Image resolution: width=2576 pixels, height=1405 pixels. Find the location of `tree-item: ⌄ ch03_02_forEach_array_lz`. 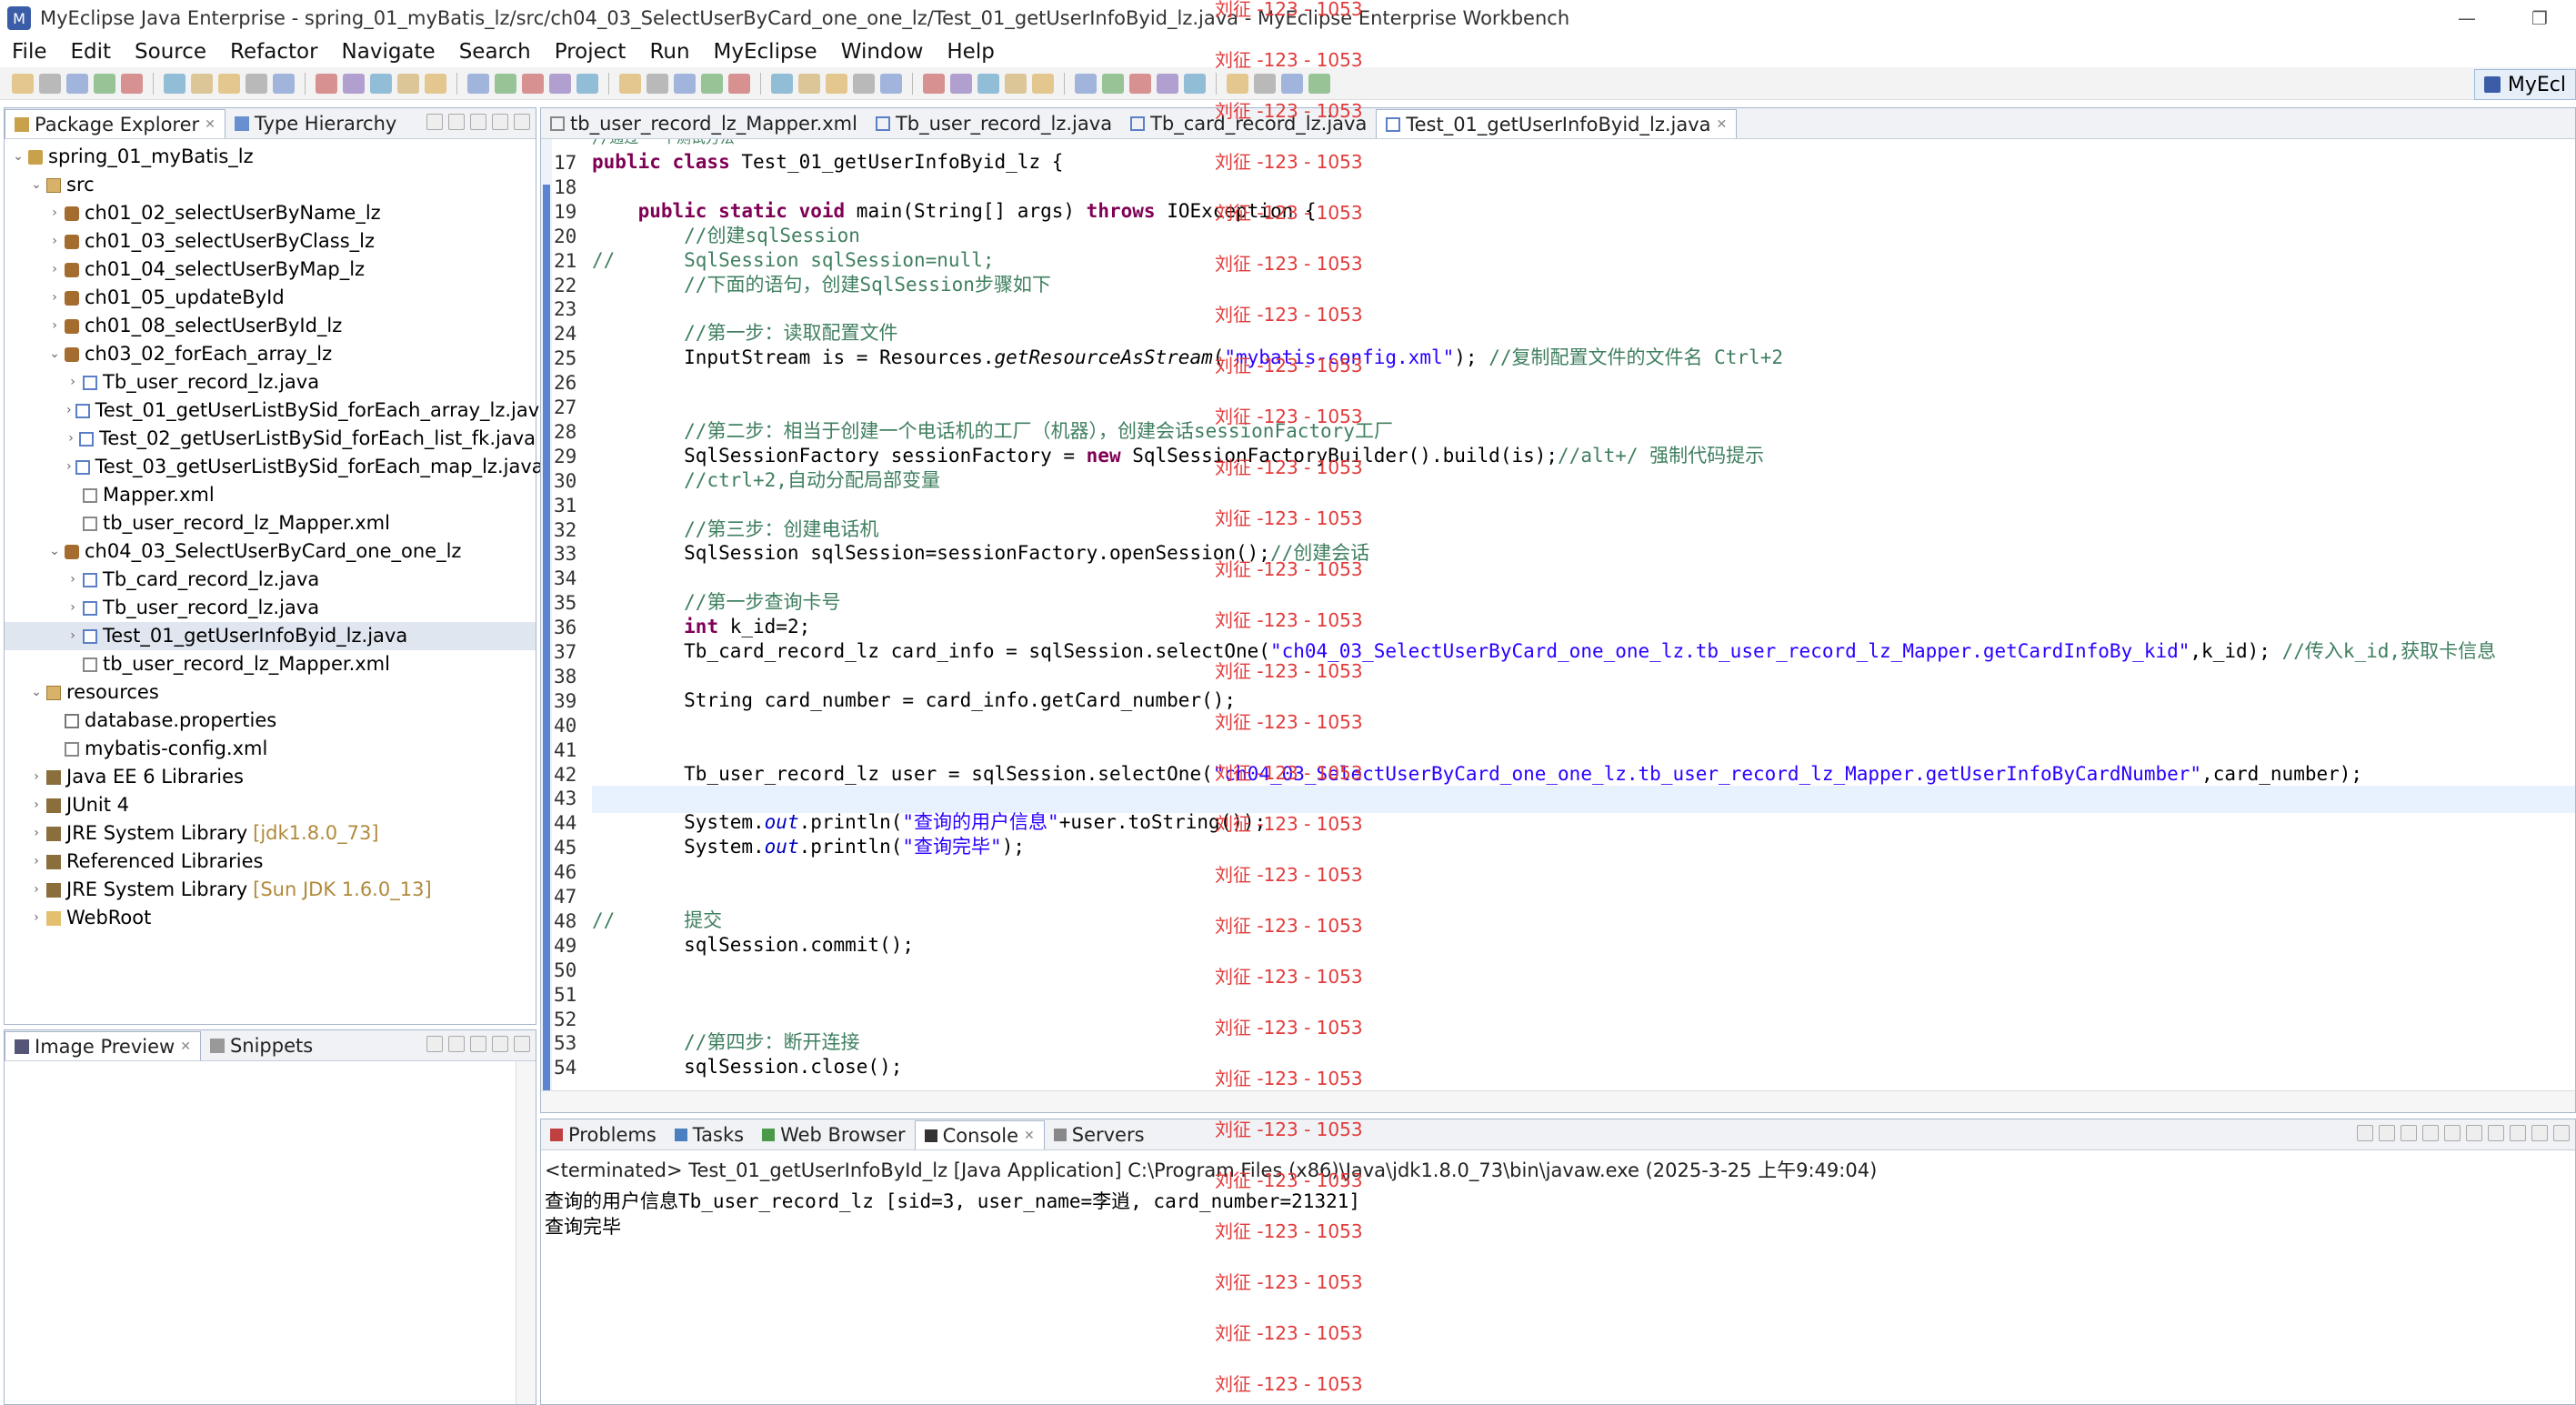

tree-item: ⌄ ch03_02_forEach_array_lz is located at coordinates (270, 354).